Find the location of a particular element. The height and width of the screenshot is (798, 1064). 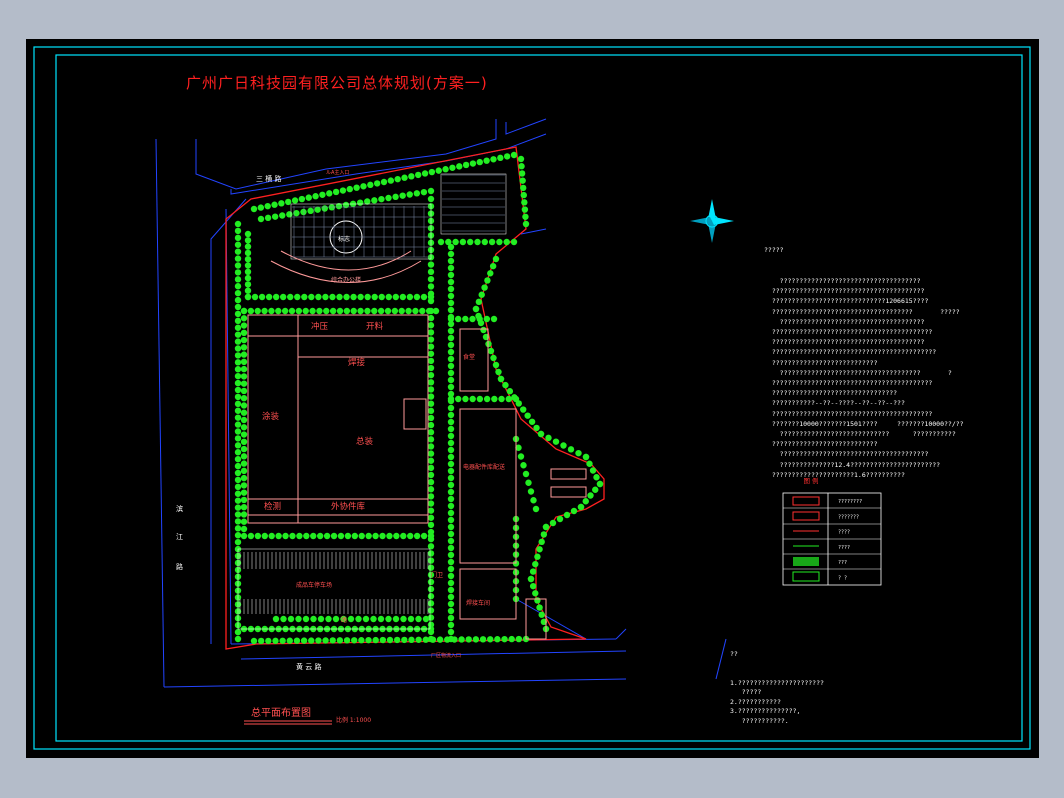

note-line: ???????????????????????????????????? is located at coordinates (842, 281).